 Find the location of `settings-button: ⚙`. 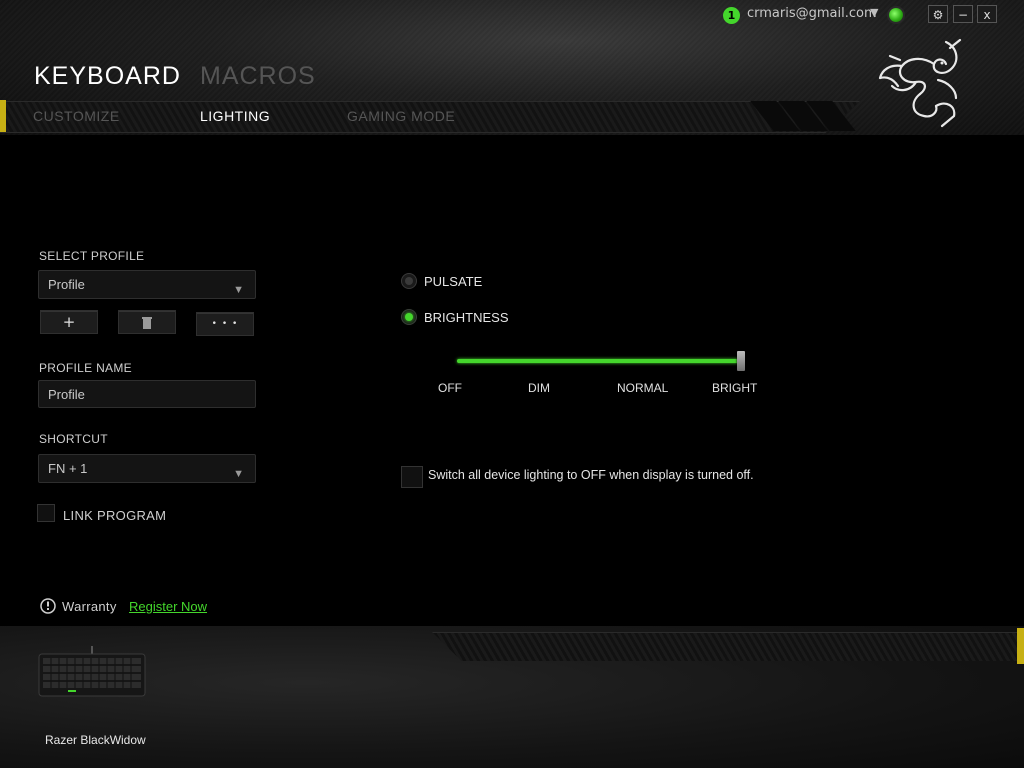

settings-button: ⚙ is located at coordinates (938, 14).